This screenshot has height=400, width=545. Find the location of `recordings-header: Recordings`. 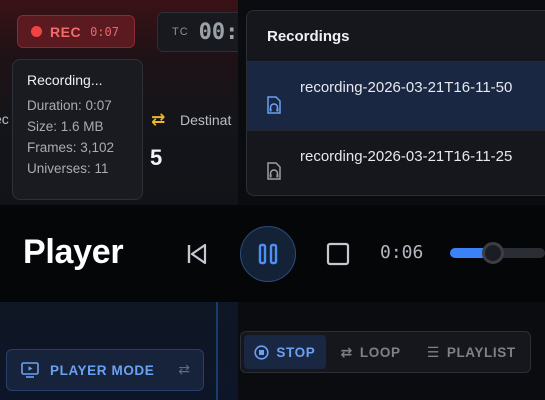

recordings-header: Recordings is located at coordinates (308, 36).